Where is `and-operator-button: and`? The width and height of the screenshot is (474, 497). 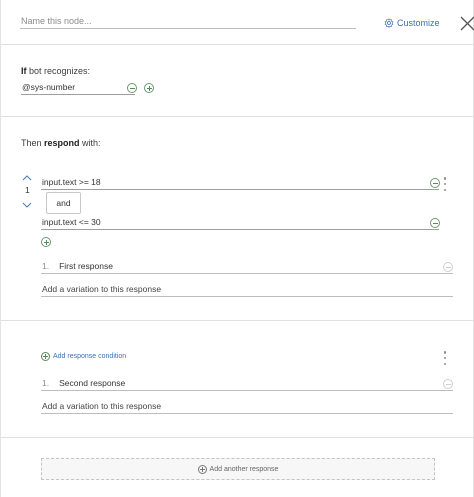 and-operator-button: and is located at coordinates (63, 203).